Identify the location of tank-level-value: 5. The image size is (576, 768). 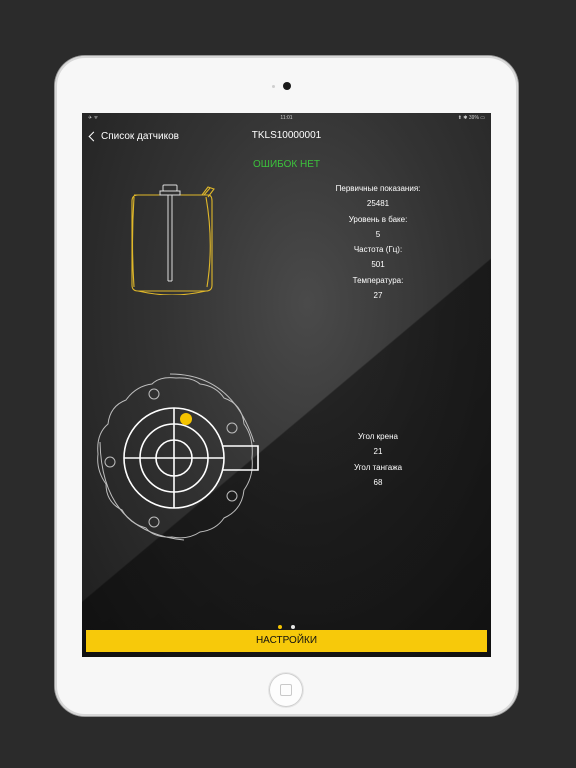
(378, 234).